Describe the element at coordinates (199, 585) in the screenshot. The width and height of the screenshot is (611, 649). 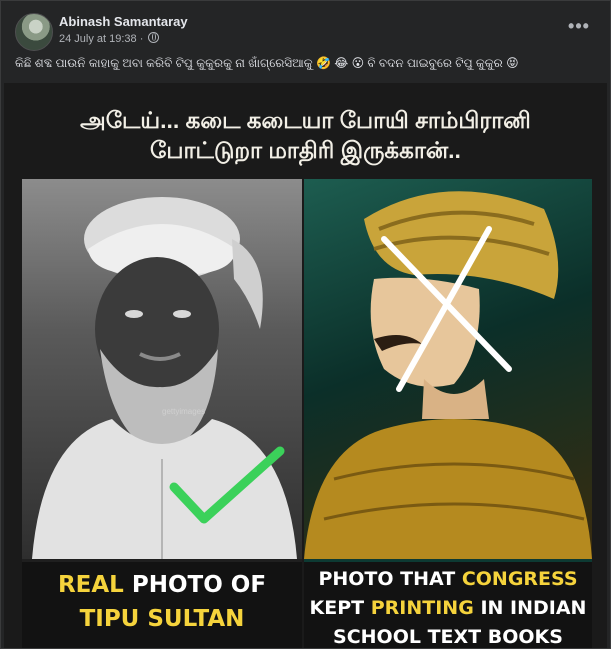
I see `left-caption-photo-of: PHOTO OF` at that location.